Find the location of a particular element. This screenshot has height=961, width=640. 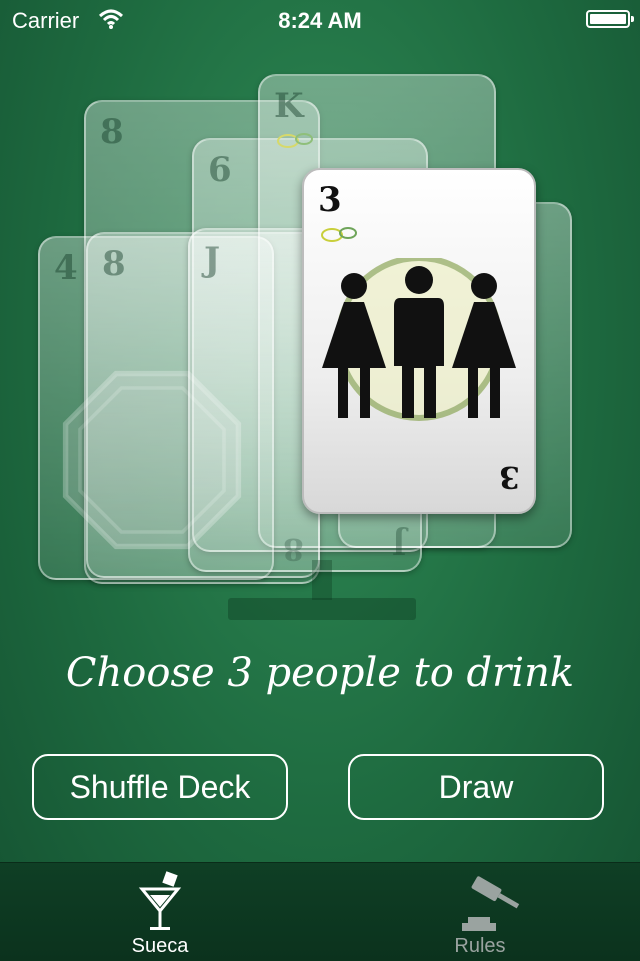

tab-label: Rules is located at coordinates (480, 946).